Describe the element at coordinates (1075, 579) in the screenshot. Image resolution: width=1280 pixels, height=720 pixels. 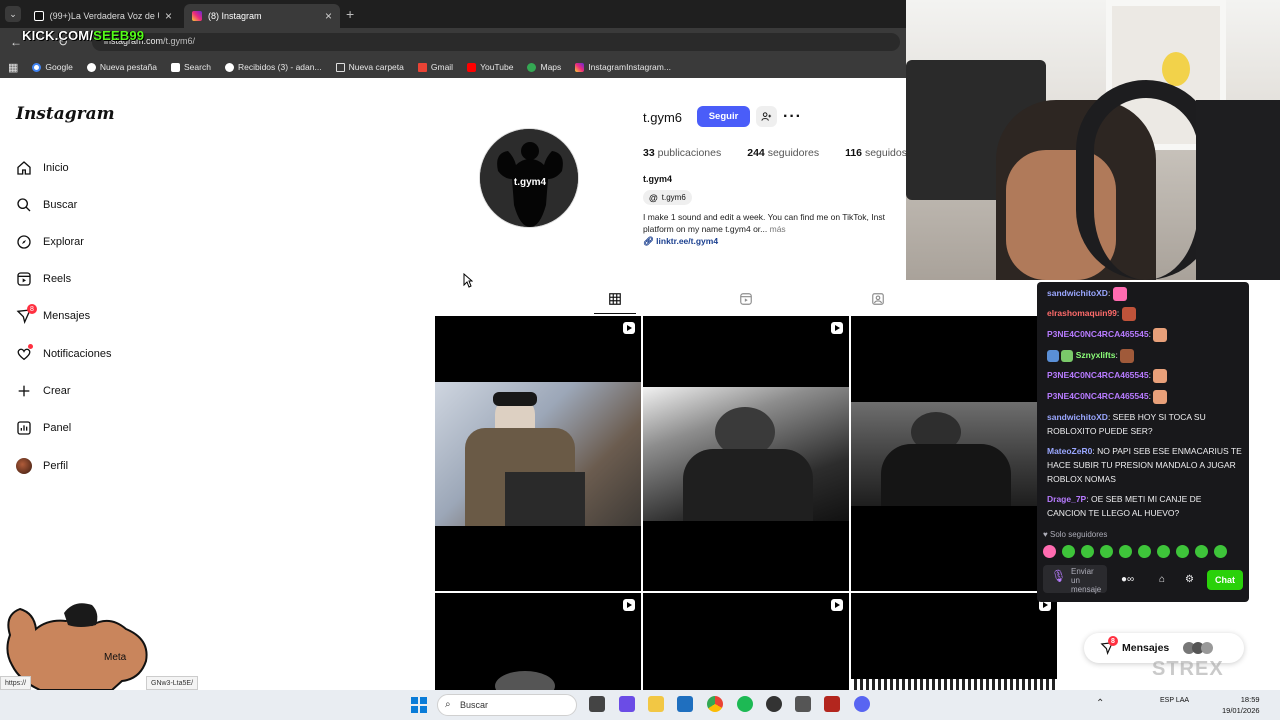
I see `chat-input: 🎙︎ Enviar un mensaje` at that location.